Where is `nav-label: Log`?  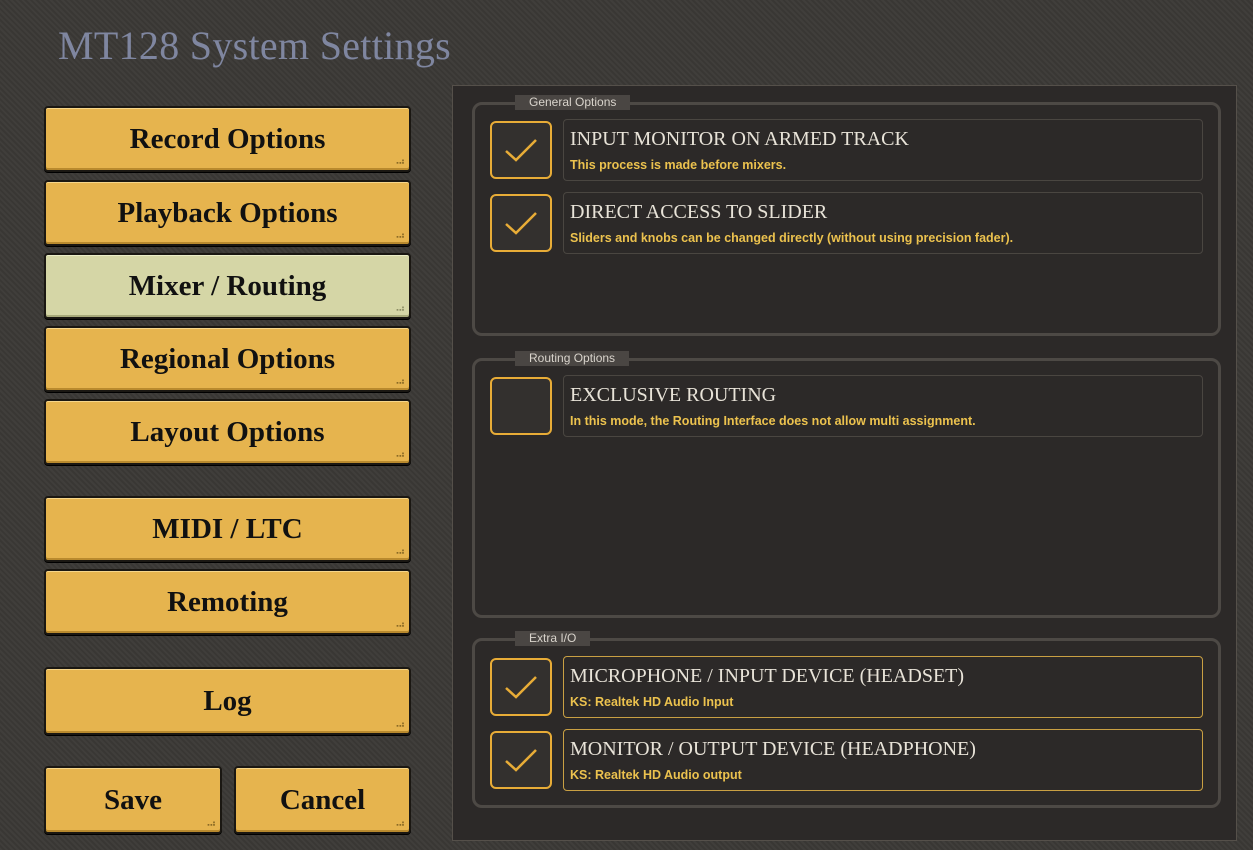 nav-label: Log is located at coordinates (227, 700).